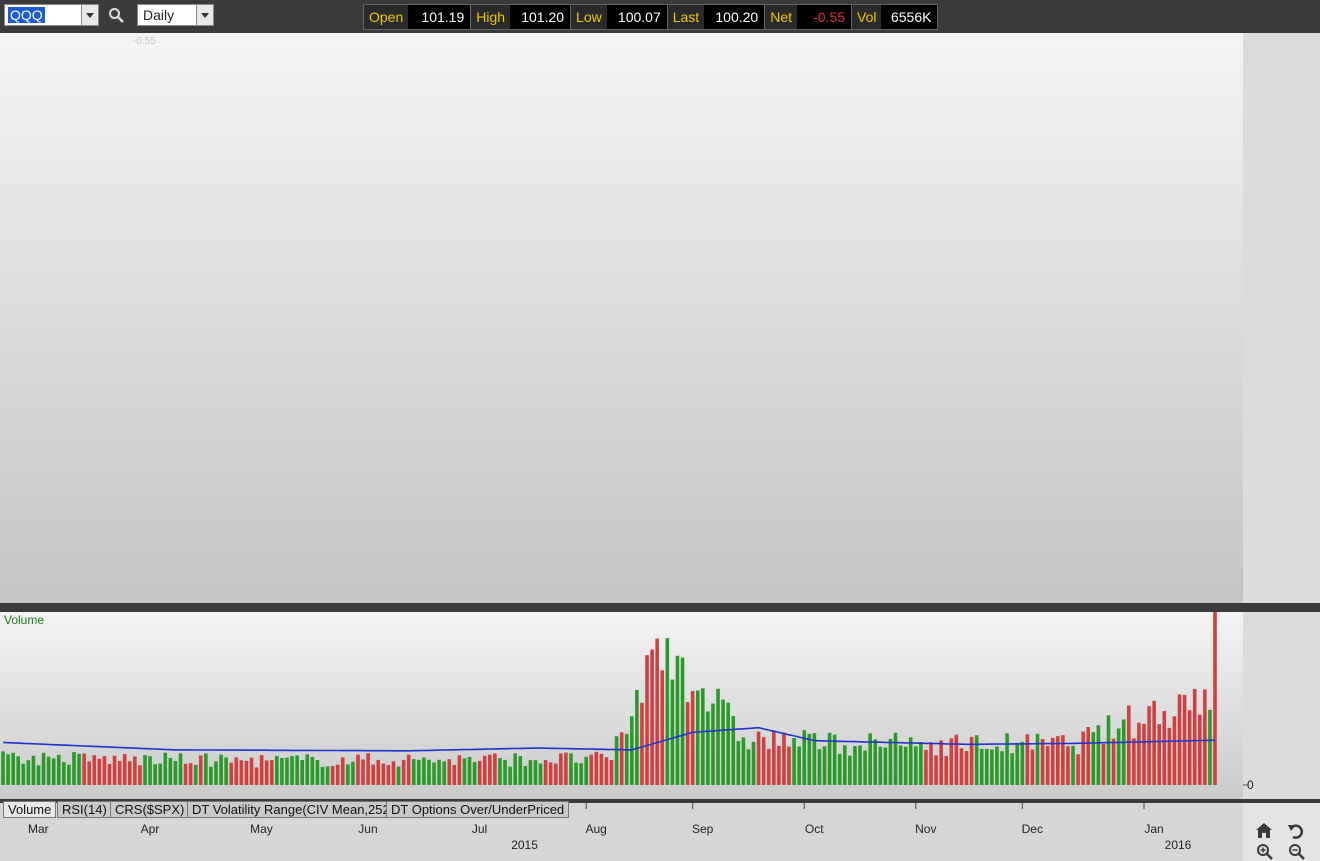 Image resolution: width=1320 pixels, height=861 pixels. I want to click on time-tick-label: Dec, so click(1032, 829).